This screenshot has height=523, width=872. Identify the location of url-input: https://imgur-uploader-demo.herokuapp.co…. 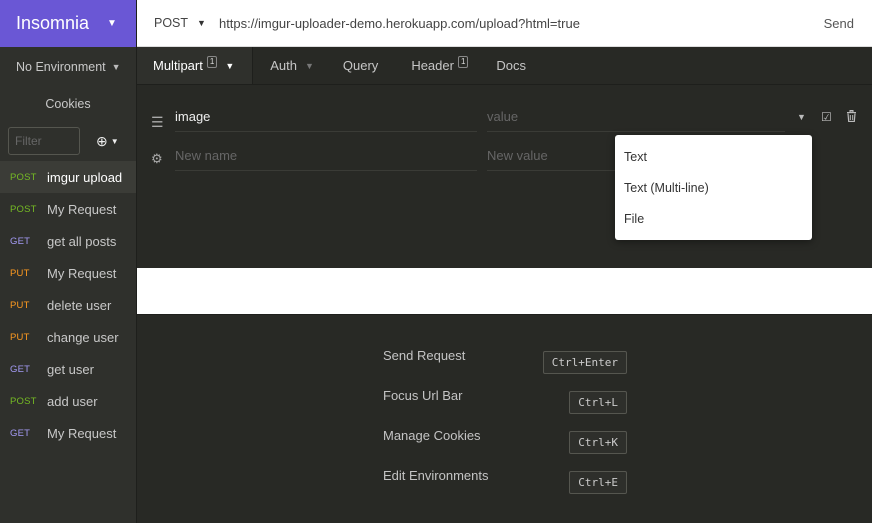
(399, 23).